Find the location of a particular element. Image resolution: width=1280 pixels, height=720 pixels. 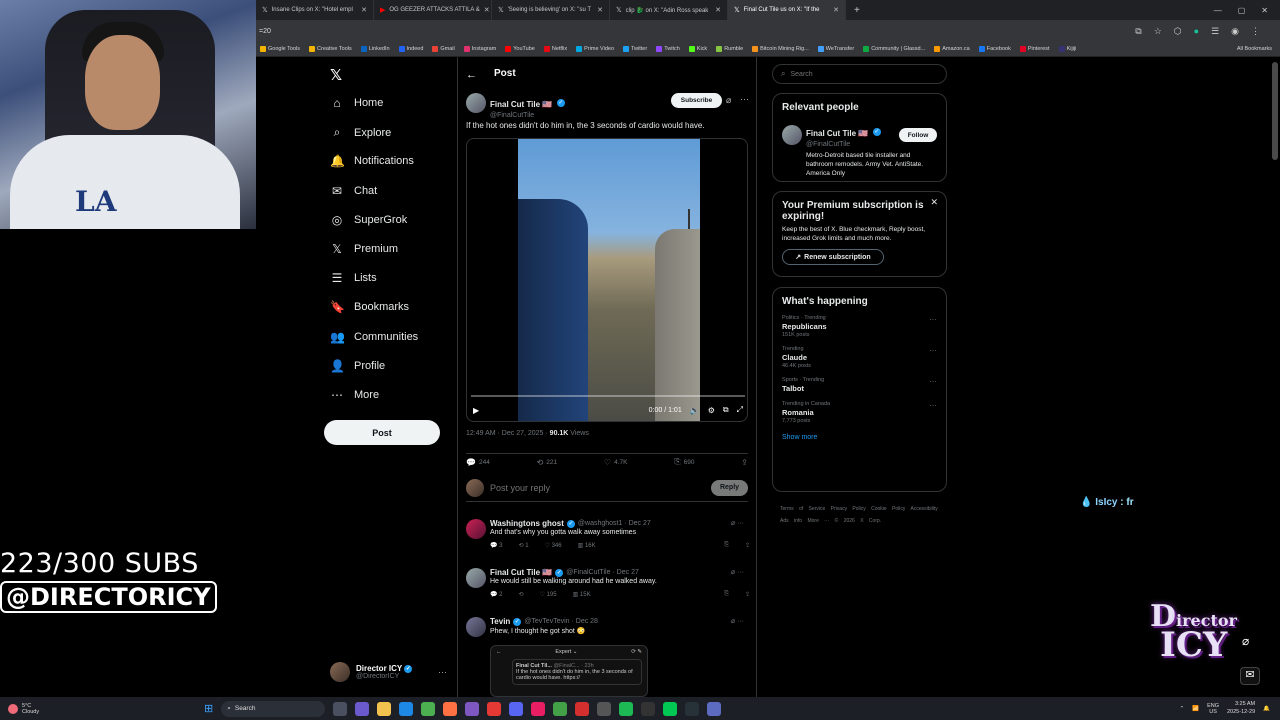

profile-icon: ◉ is located at coordinates (1235, 31).